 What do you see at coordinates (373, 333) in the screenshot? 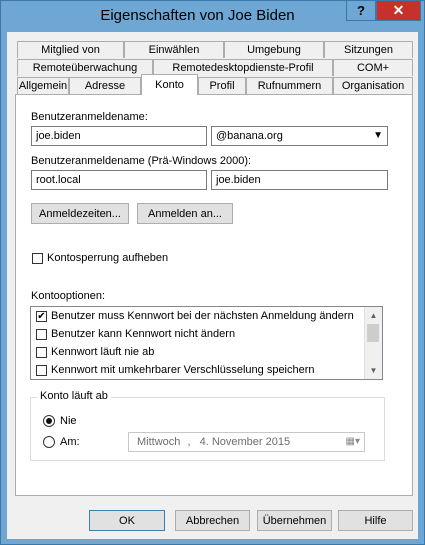
I see `scroll-thumb` at bounding box center [373, 333].